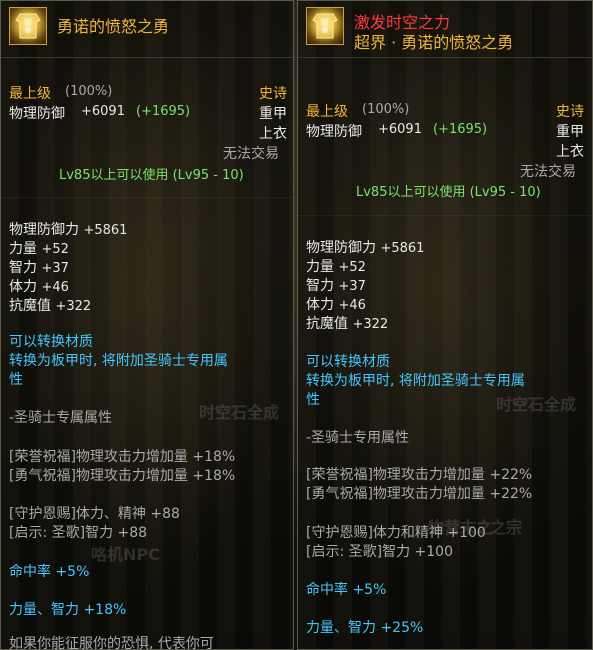 This screenshot has width=593, height=650. I want to click on paladin-header: -圣骑士专用属性, so click(358, 438).